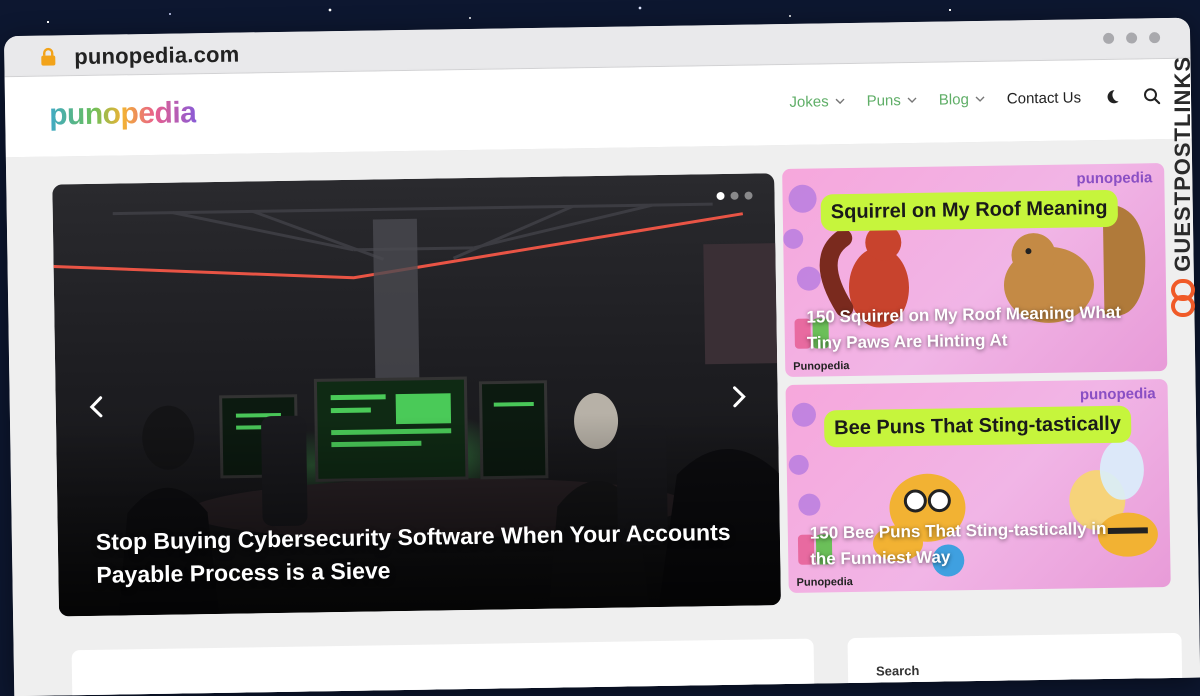 This screenshot has height=696, width=1200. What do you see at coordinates (809, 101) in the screenshot?
I see `nav-label: Jokes` at bounding box center [809, 101].